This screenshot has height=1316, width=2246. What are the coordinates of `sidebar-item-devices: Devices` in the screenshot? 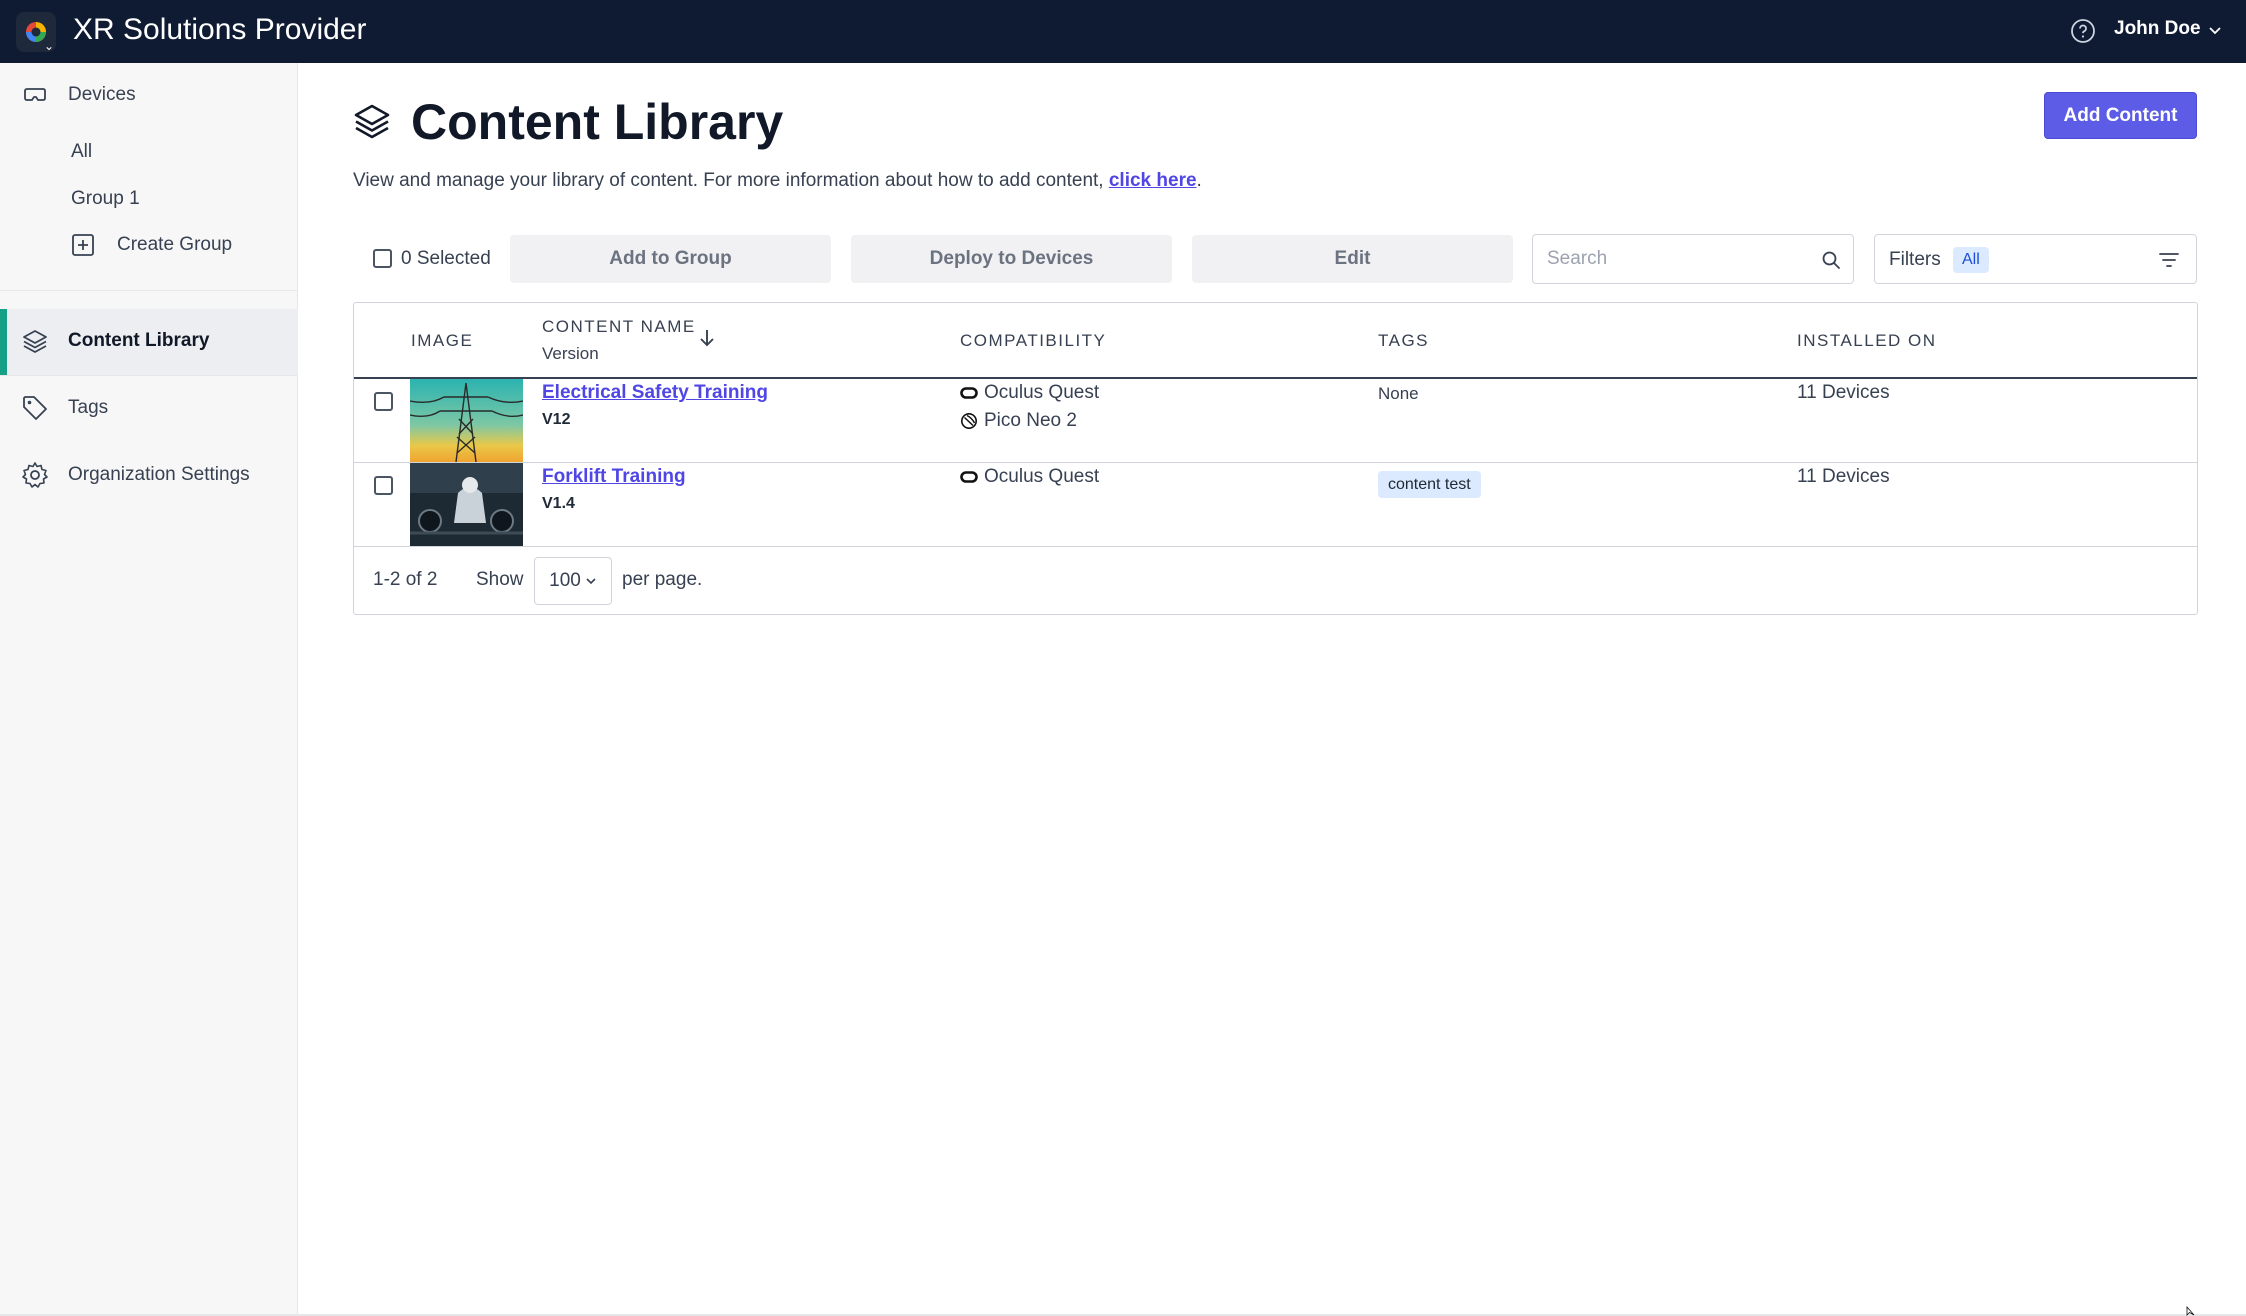 It's located at (78, 95).